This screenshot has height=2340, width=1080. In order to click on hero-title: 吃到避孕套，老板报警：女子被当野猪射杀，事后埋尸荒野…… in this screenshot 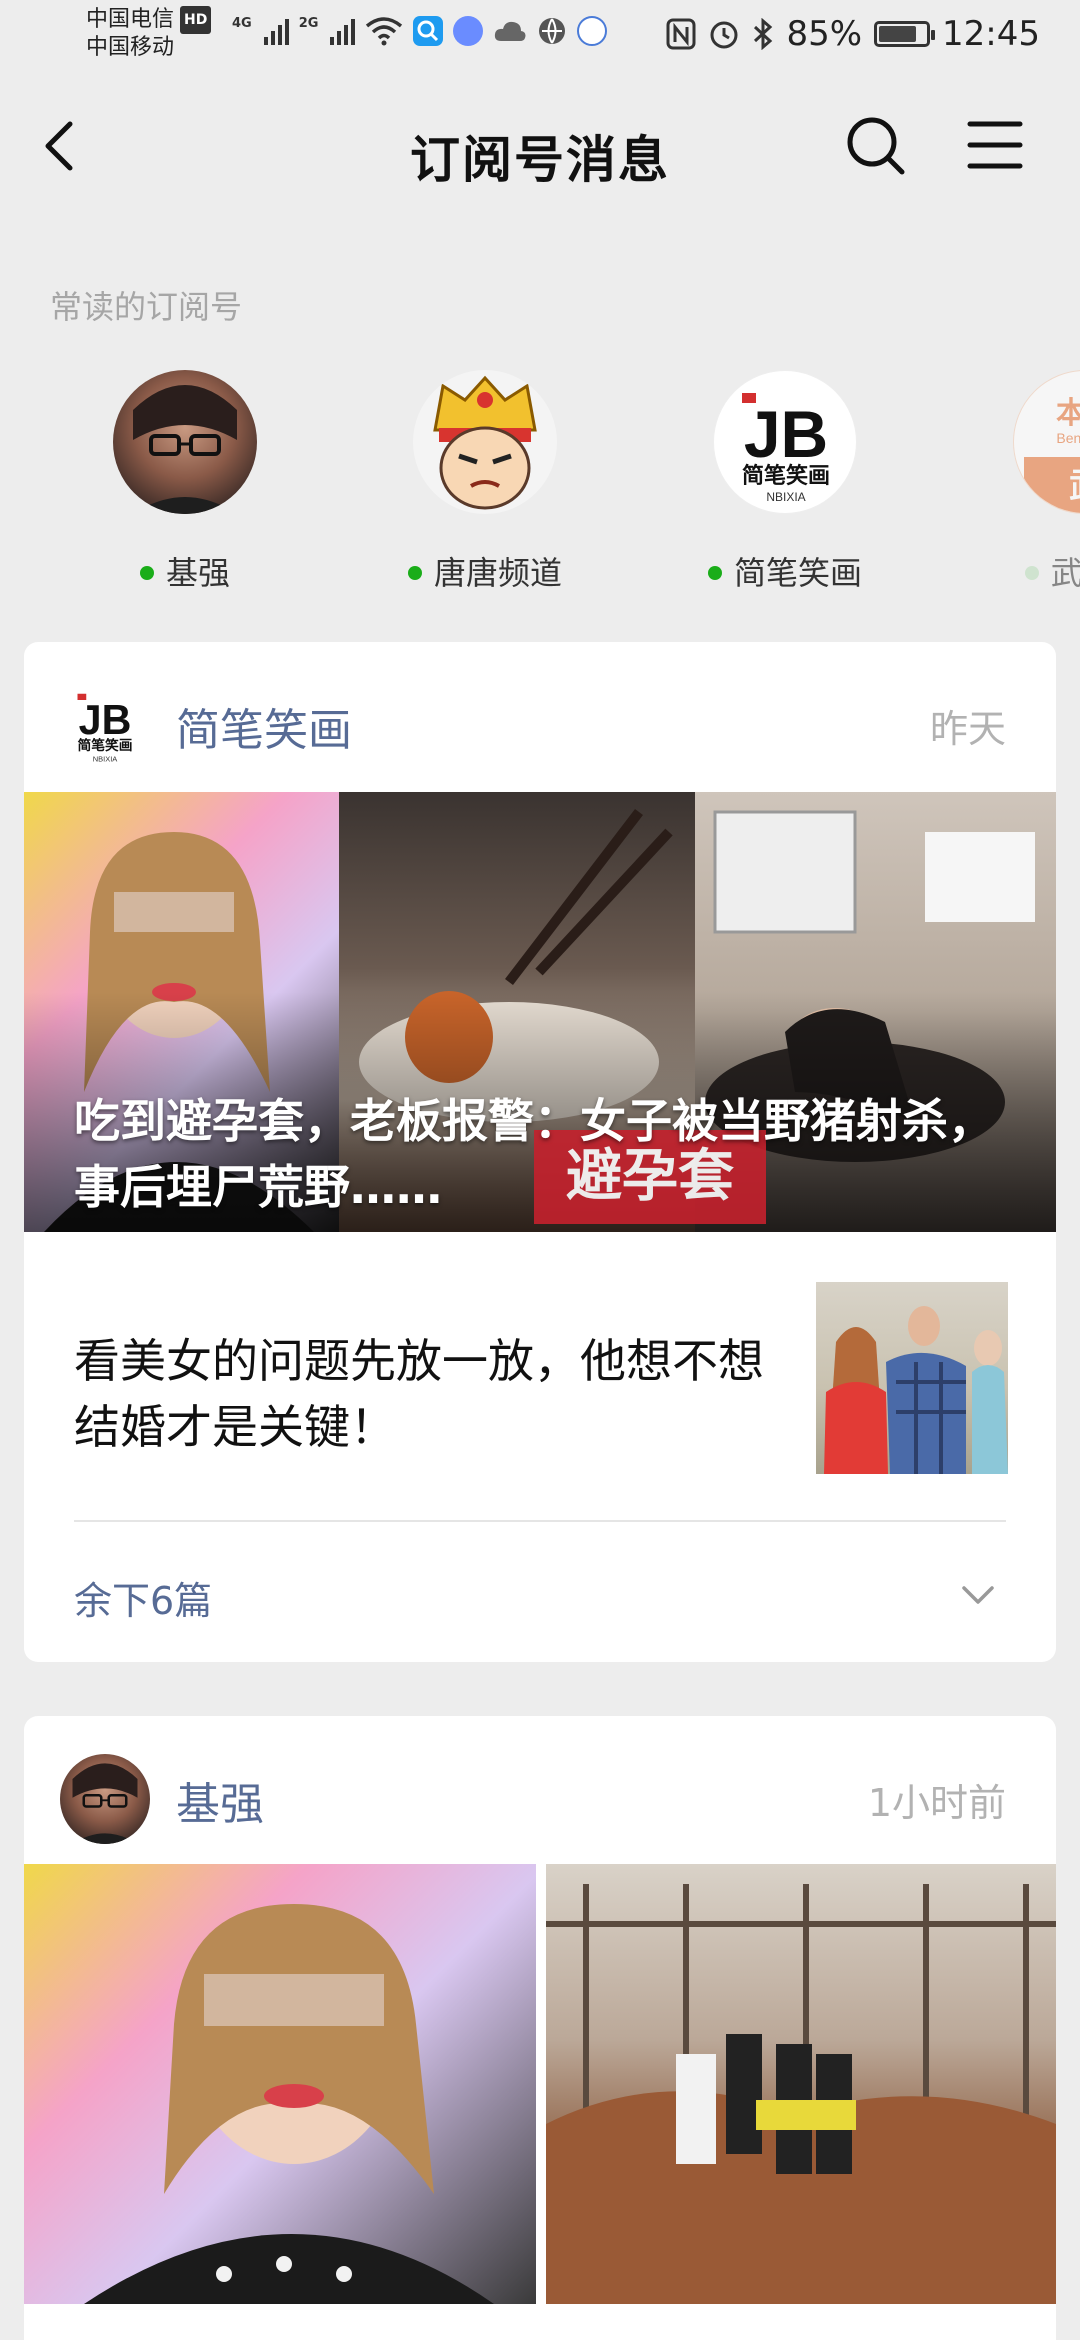, I will do `click(534, 1154)`.